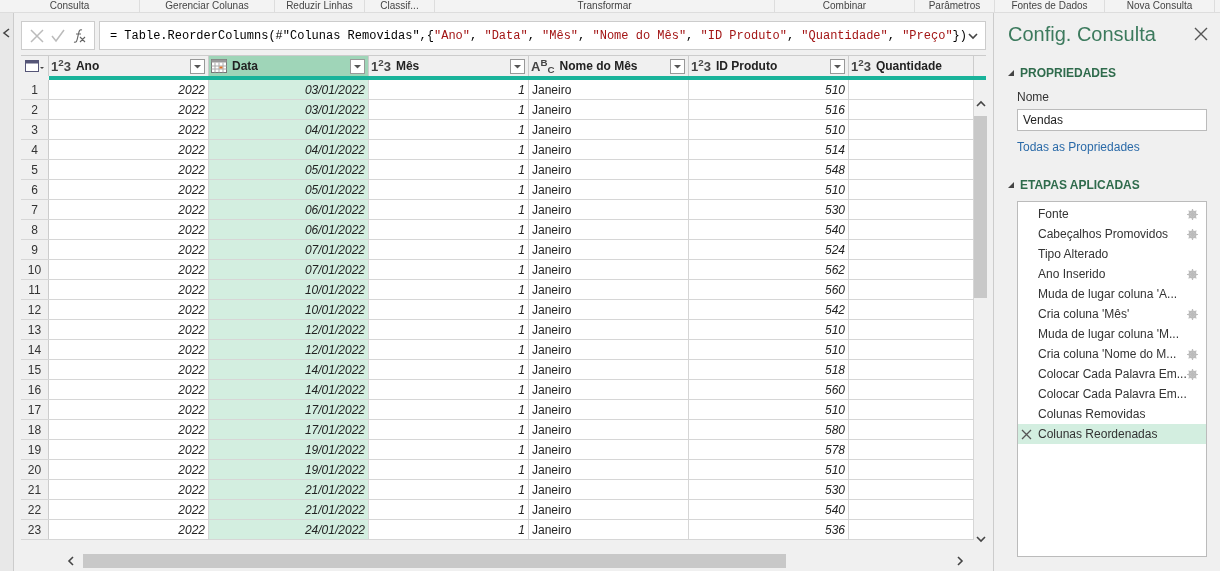 This screenshot has width=1220, height=571. I want to click on formula-field: = Table.ReorderColumns(#"Colunas Removidas",{"Ano", "Data", "Mês", "Nome do Mês", "ID Produto", "Quantidade", "Preço"}), so click(542, 35).